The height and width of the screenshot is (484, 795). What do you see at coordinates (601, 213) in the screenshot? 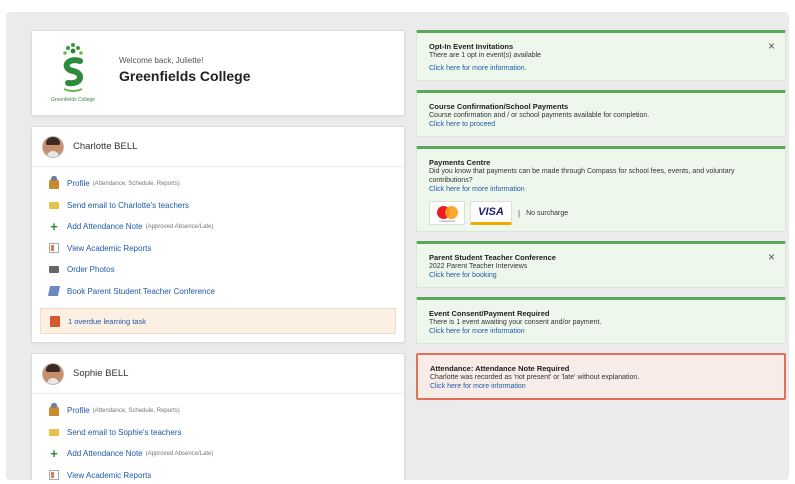
I see `payment-methods: mastercard VISA | No surcharge` at bounding box center [601, 213].